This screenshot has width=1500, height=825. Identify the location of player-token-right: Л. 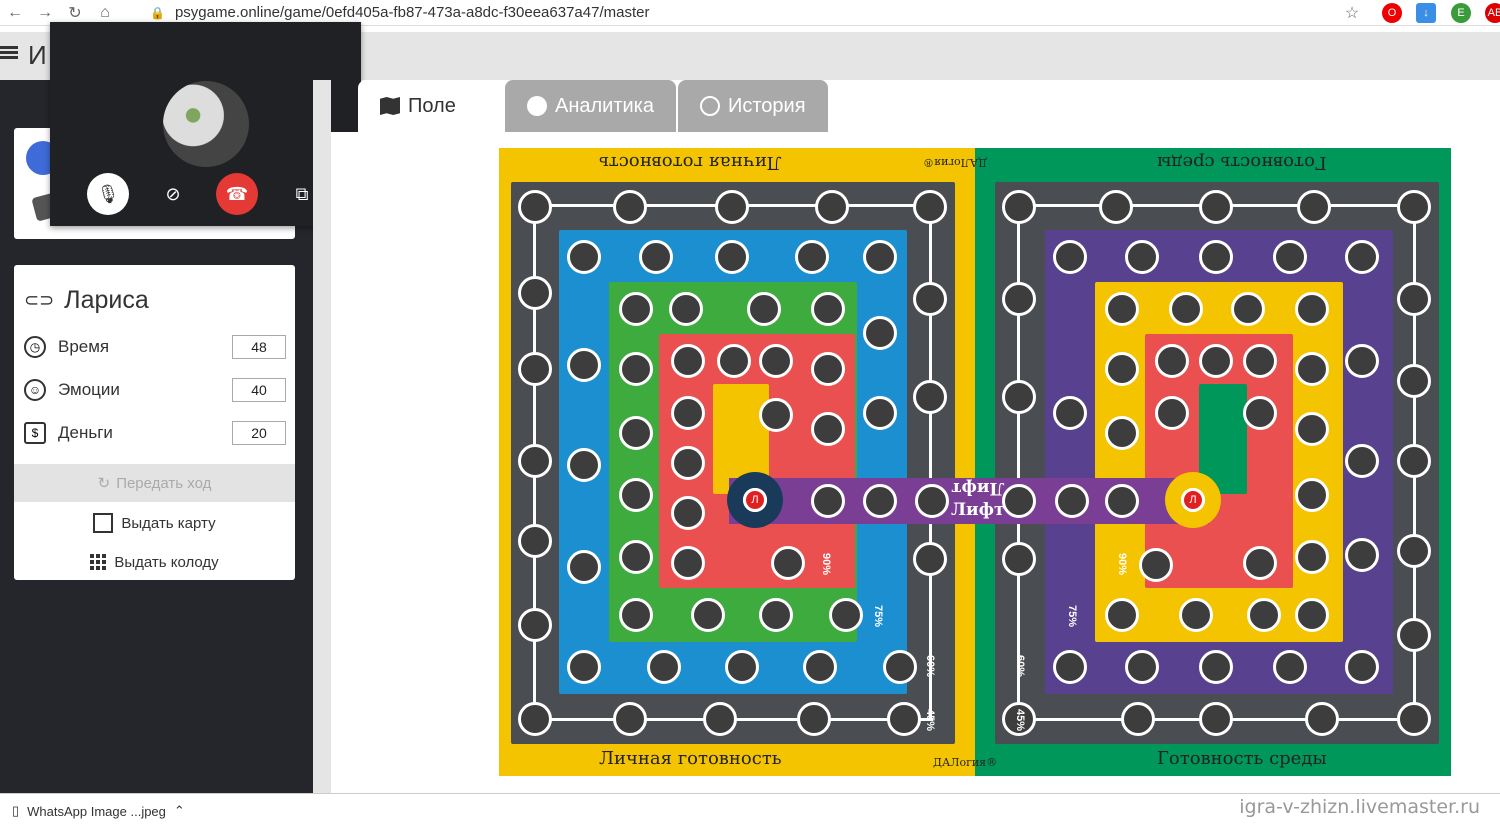
(1193, 500).